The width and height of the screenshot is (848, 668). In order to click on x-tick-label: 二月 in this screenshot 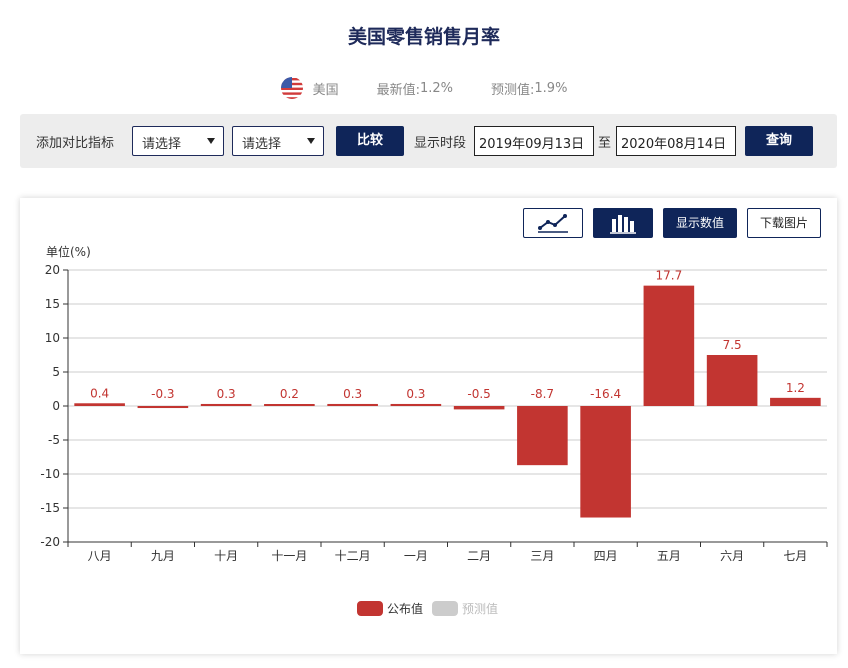, I will do `click(479, 556)`.